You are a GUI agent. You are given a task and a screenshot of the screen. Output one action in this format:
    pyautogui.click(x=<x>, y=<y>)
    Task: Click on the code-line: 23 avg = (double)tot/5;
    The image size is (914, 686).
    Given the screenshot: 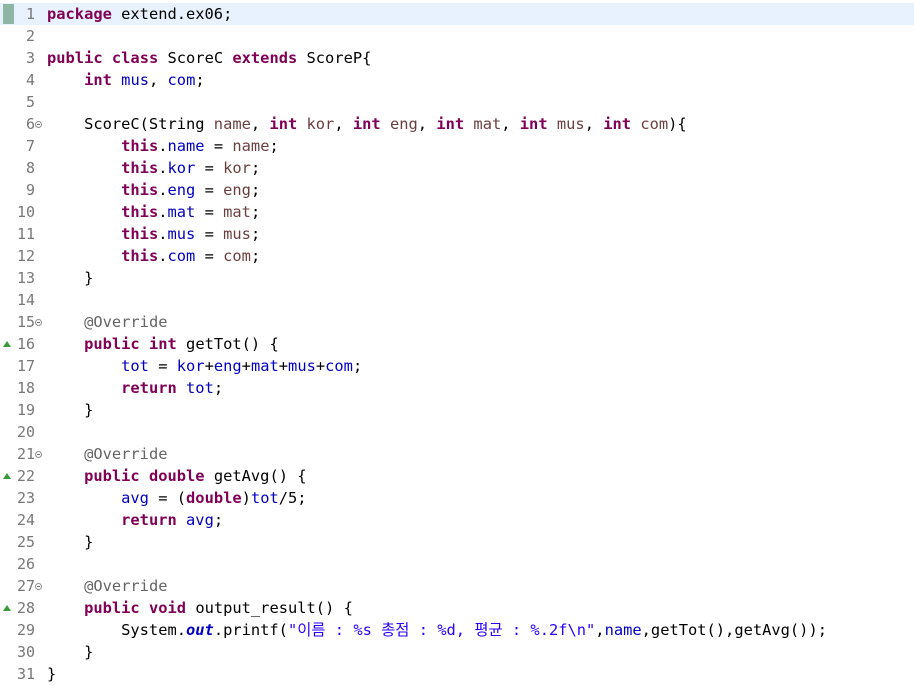 What is the action you would take?
    pyautogui.click(x=457, y=498)
    